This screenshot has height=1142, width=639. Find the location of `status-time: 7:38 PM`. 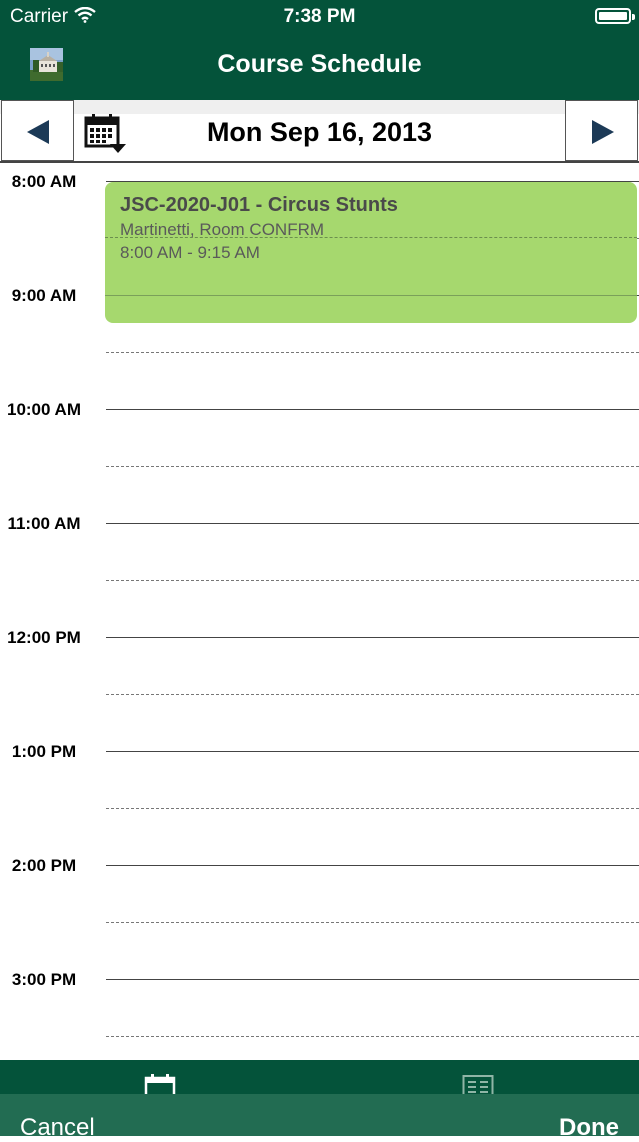

status-time: 7:38 PM is located at coordinates (319, 16).